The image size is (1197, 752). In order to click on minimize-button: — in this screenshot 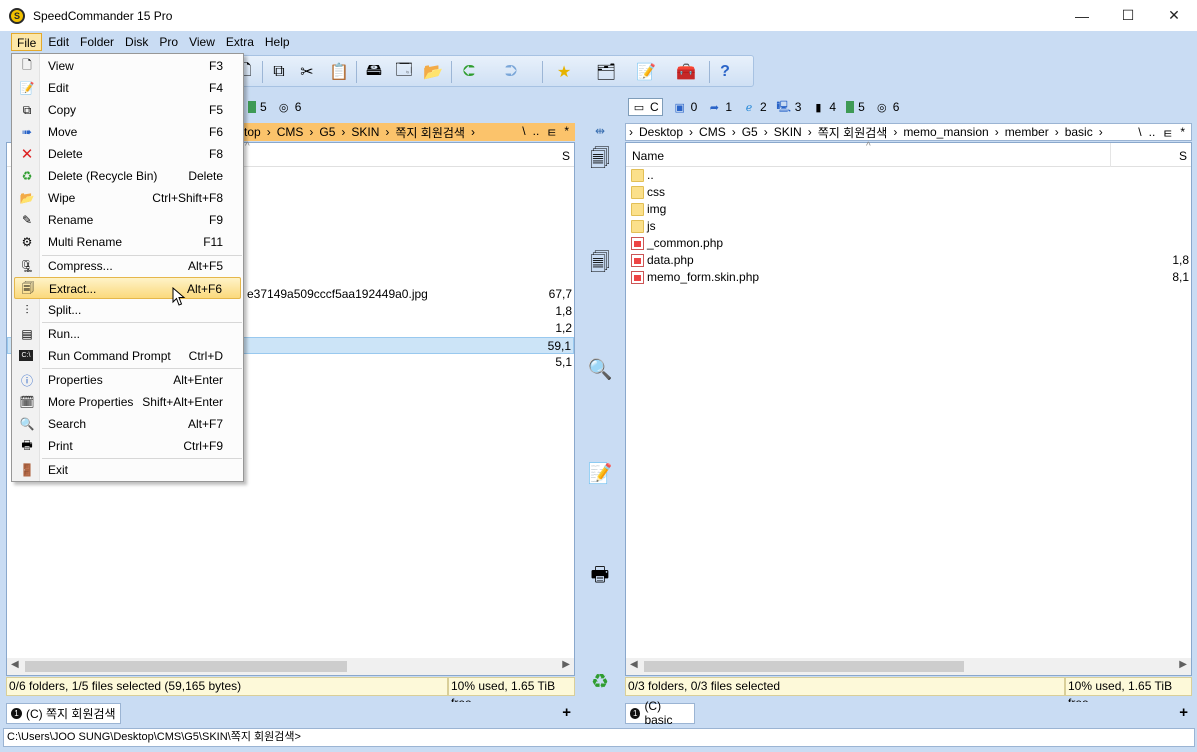, I will do `click(1082, 15)`.